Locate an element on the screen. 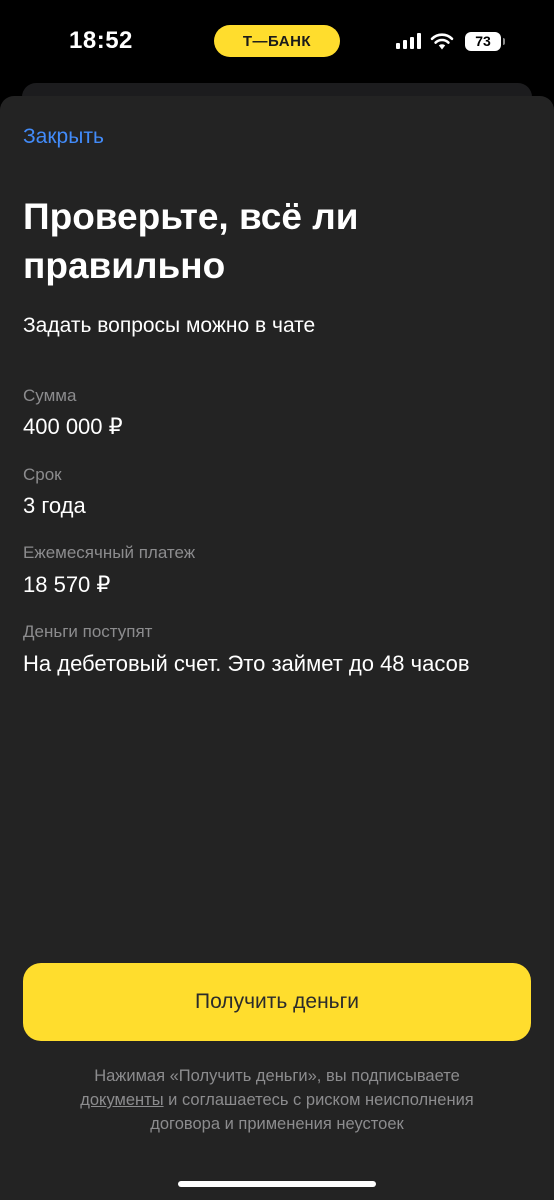 The image size is (554, 1200). bank-logo-pill: Т—БАНК is located at coordinates (277, 41).